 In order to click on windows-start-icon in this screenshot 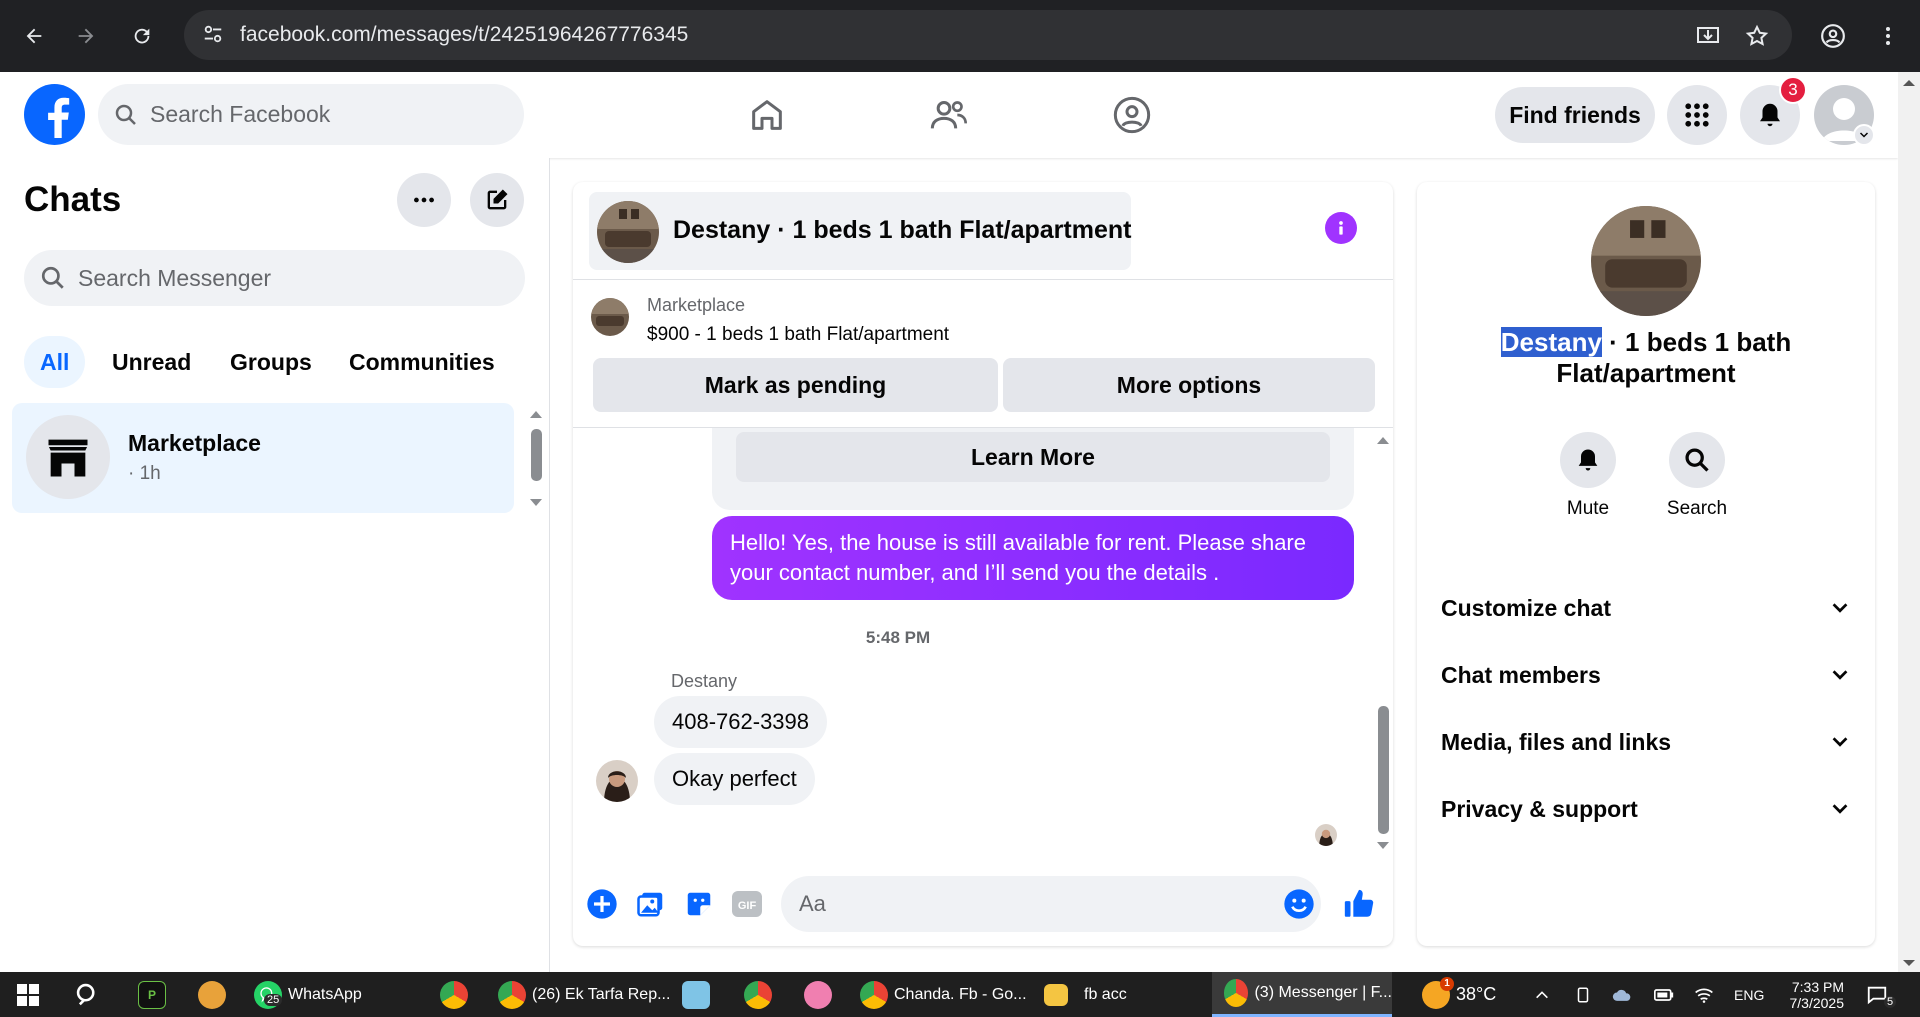, I will do `click(28, 994)`.